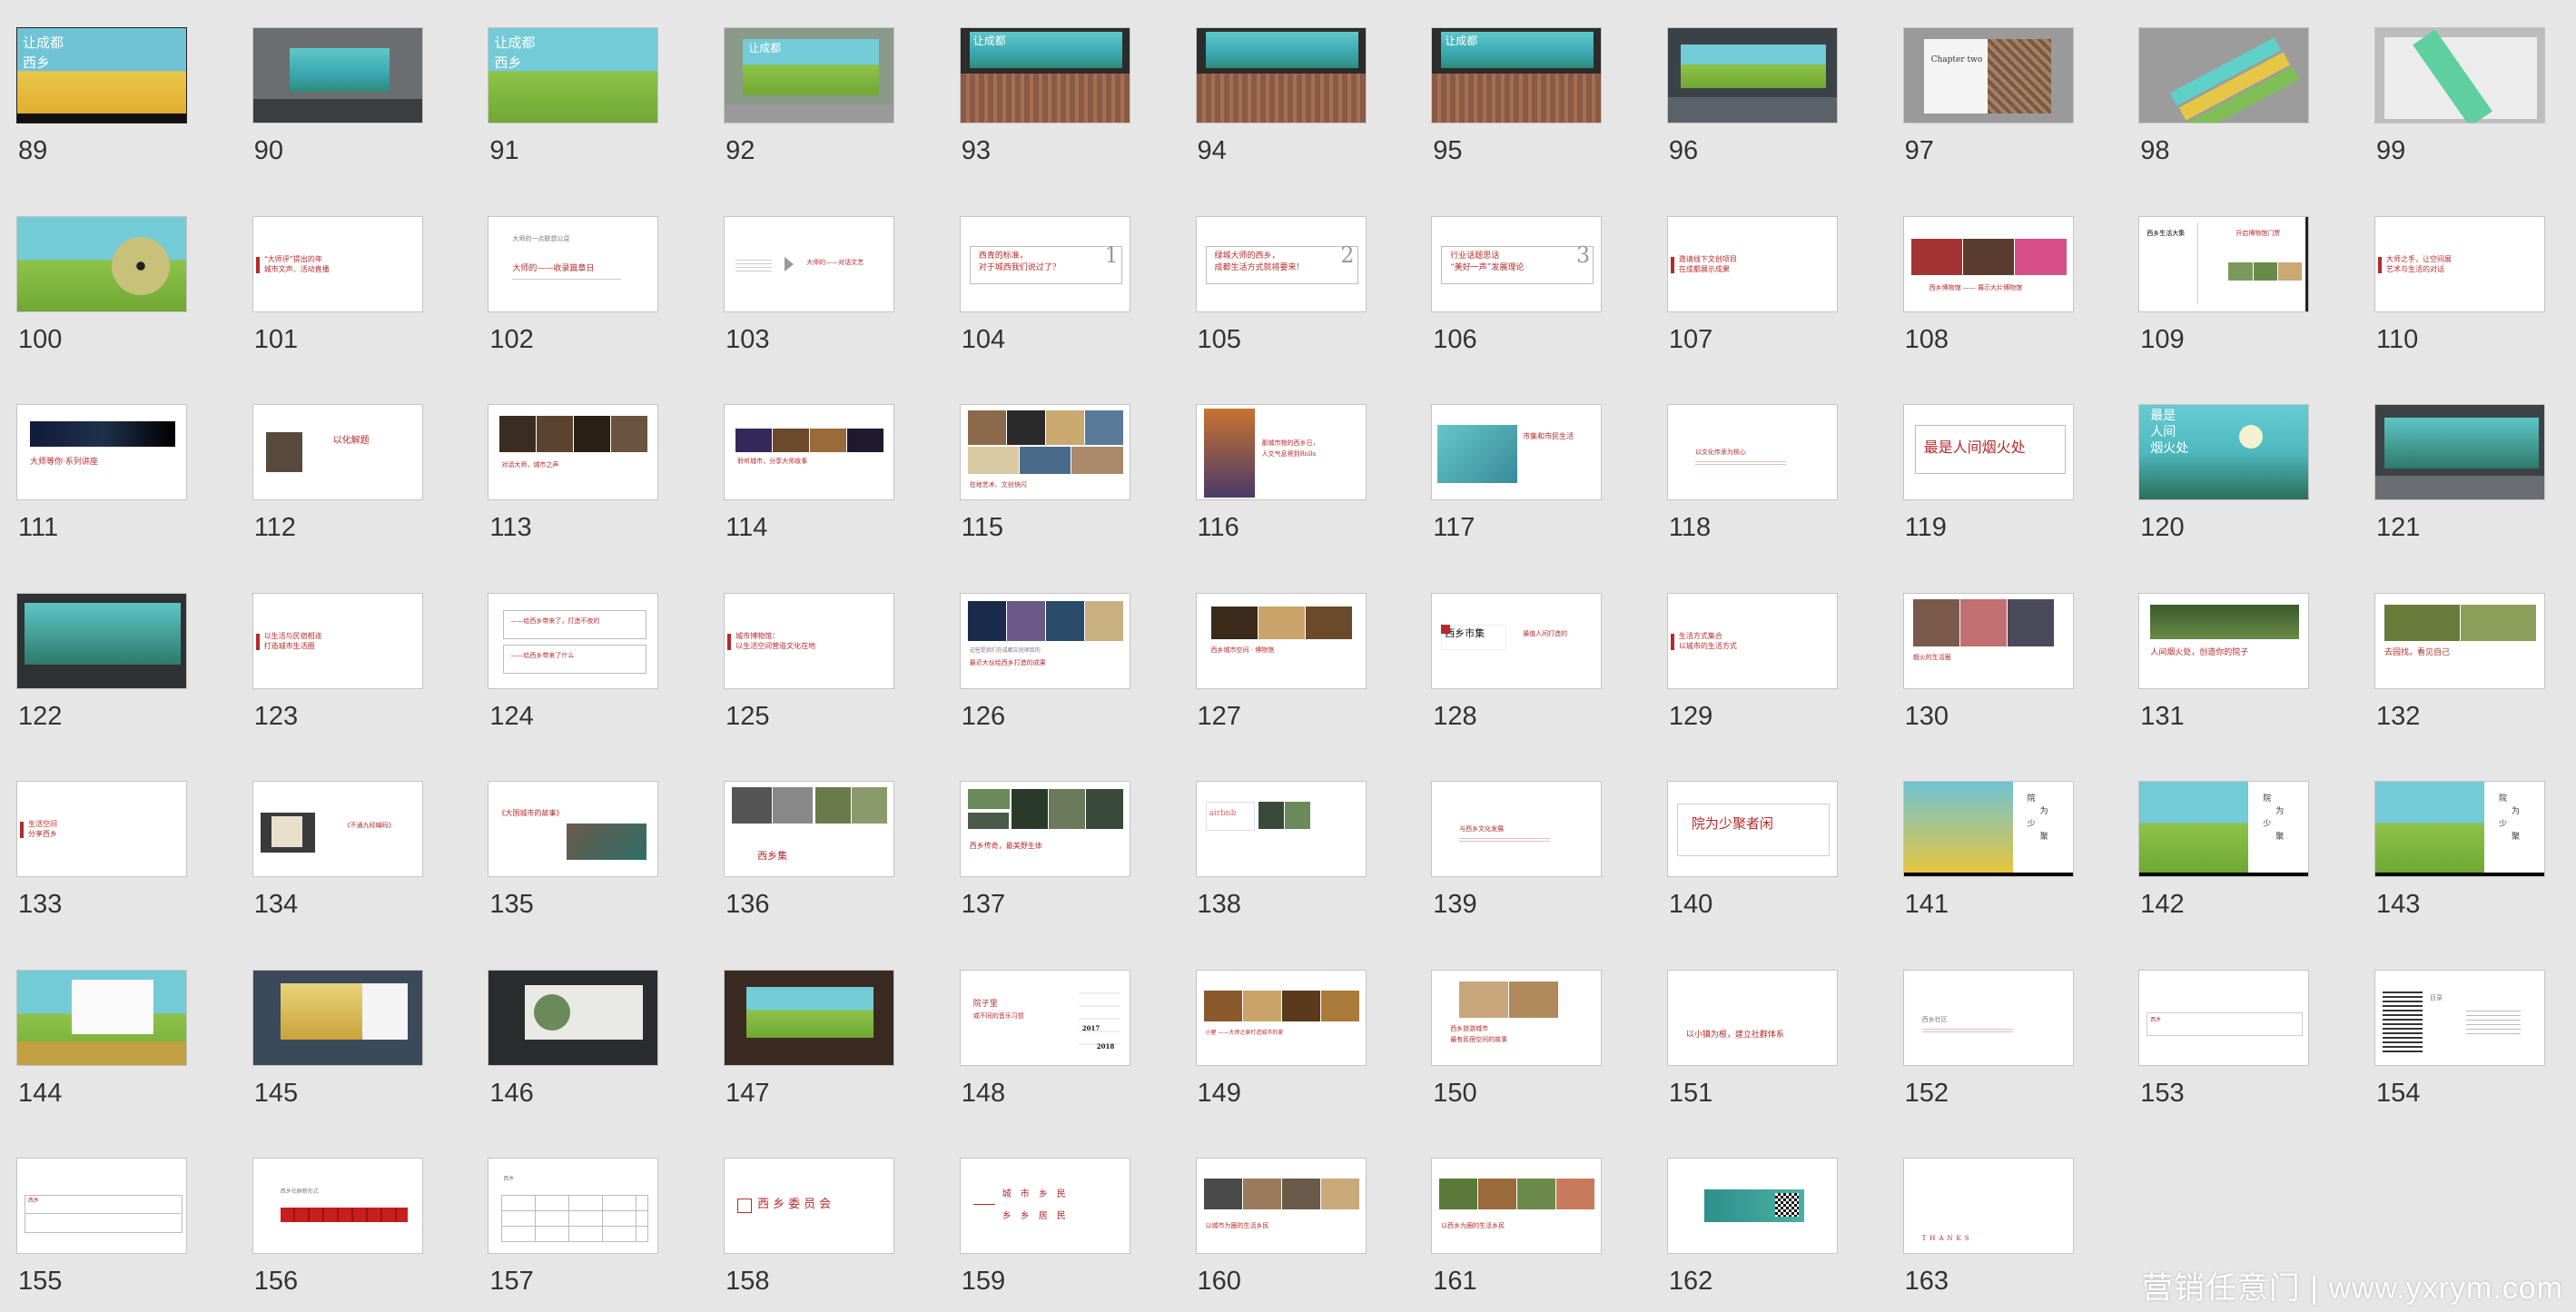  I want to click on slide-thumbnail: 对话大师，城市之声, so click(573, 452).